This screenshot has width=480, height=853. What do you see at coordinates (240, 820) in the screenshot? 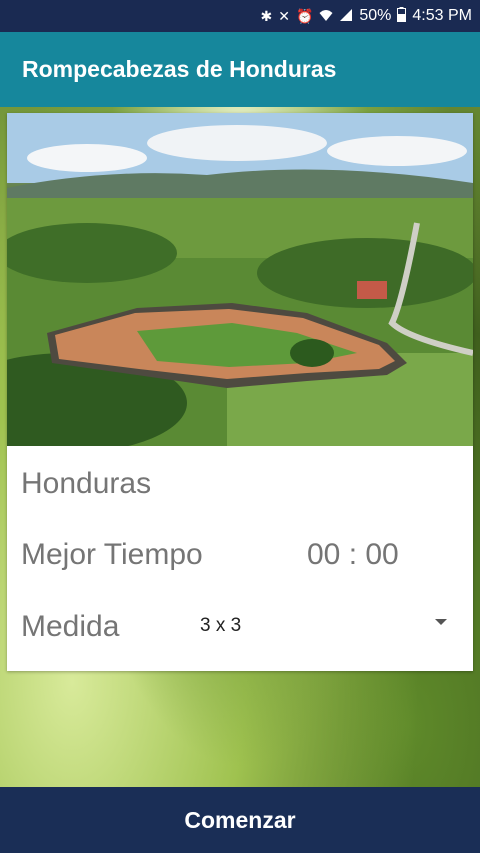
I see `start-button: Comenzar` at bounding box center [240, 820].